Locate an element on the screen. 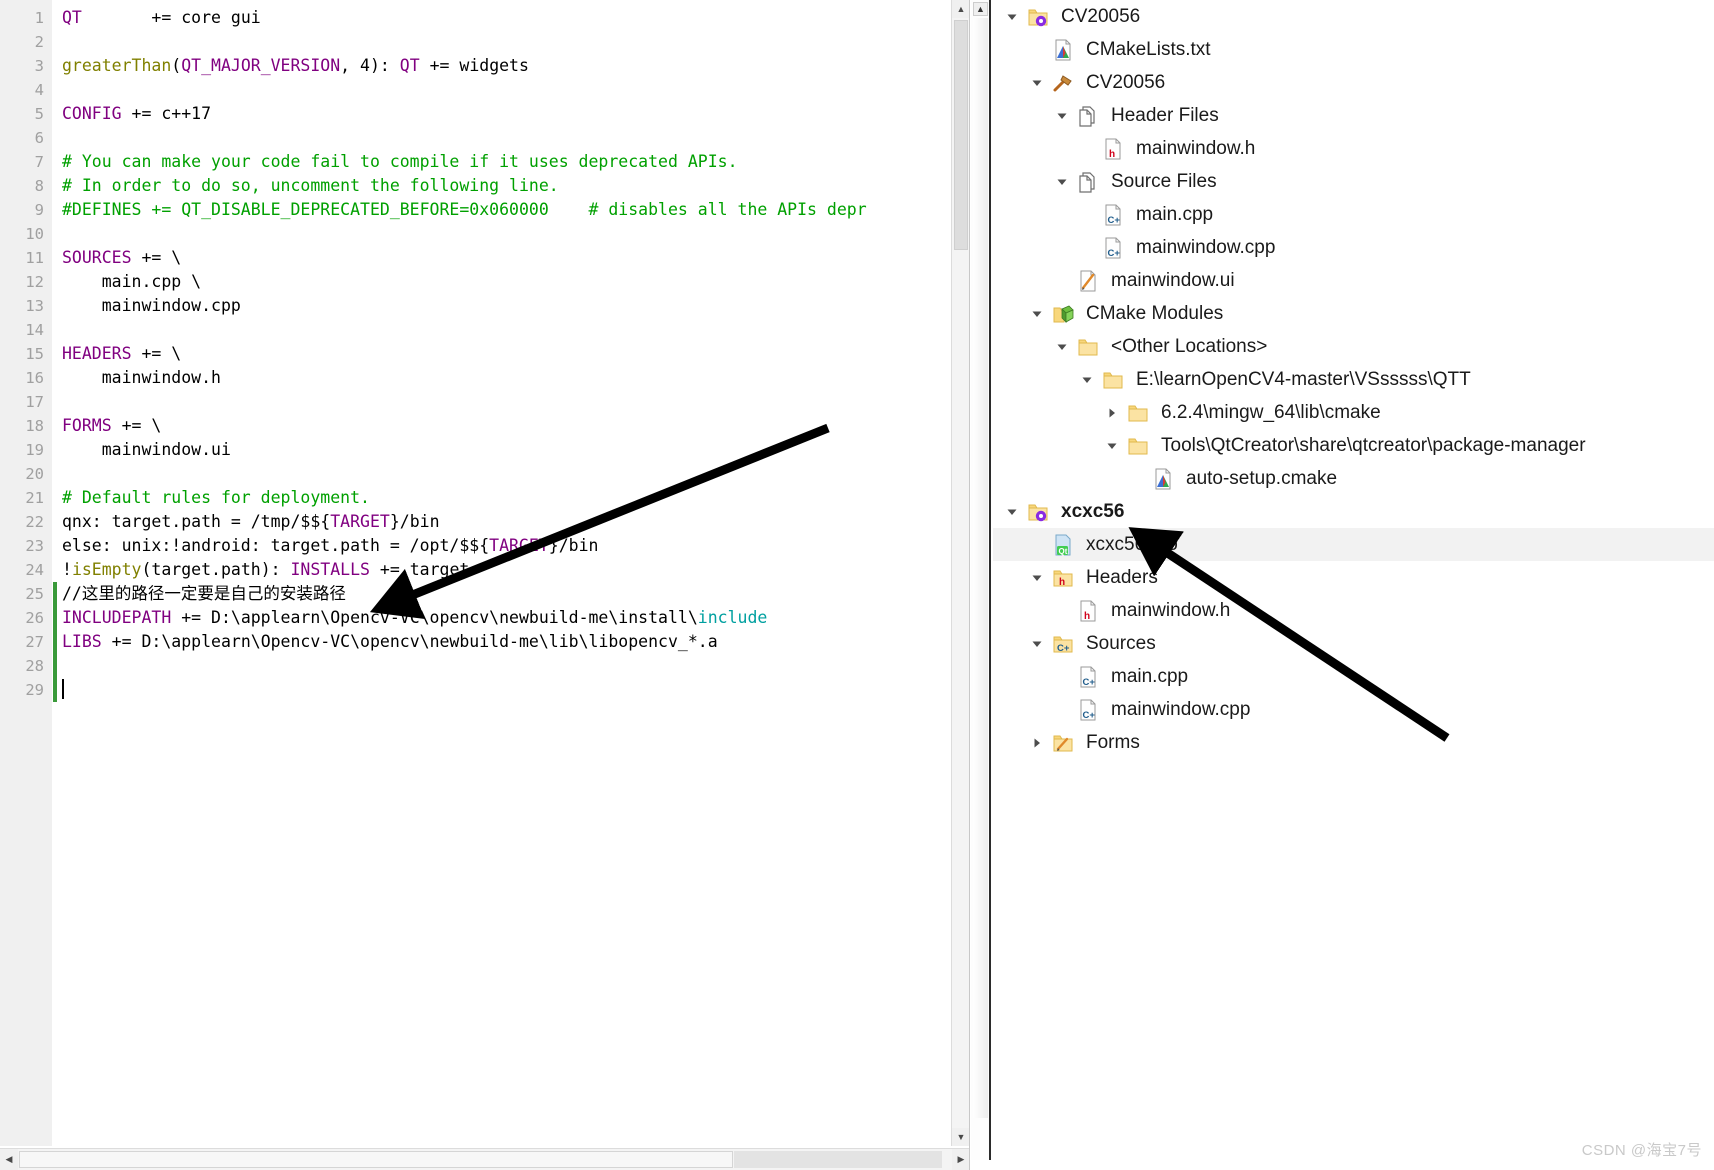 This screenshot has width=1714, height=1170. code-line: 20 is located at coordinates (476, 474).